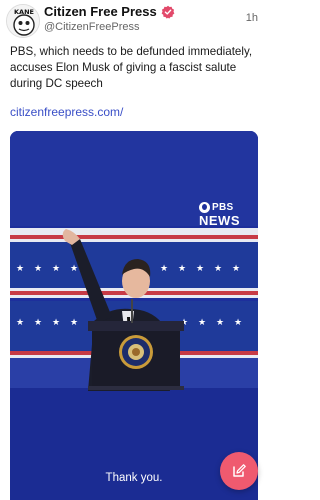  What do you see at coordinates (66, 112) in the screenshot?
I see `post-link: citizenfreepress.com/` at bounding box center [66, 112].